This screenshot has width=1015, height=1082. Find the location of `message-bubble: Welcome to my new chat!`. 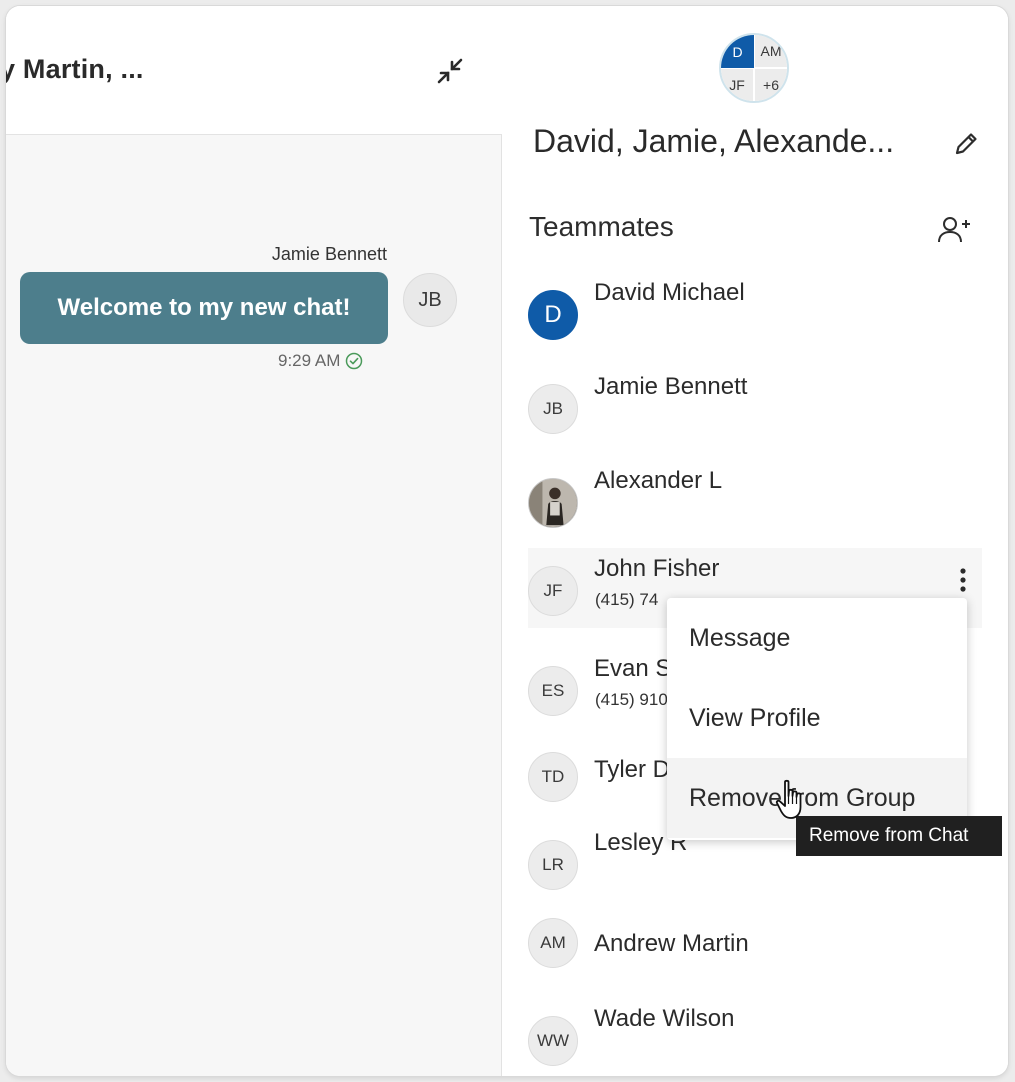

message-bubble: Welcome to my new chat! is located at coordinates (204, 308).